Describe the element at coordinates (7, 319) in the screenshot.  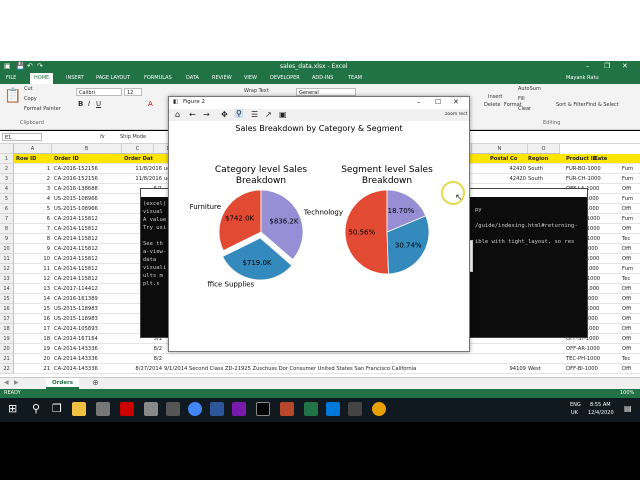
I see `row-header: 17` at that location.